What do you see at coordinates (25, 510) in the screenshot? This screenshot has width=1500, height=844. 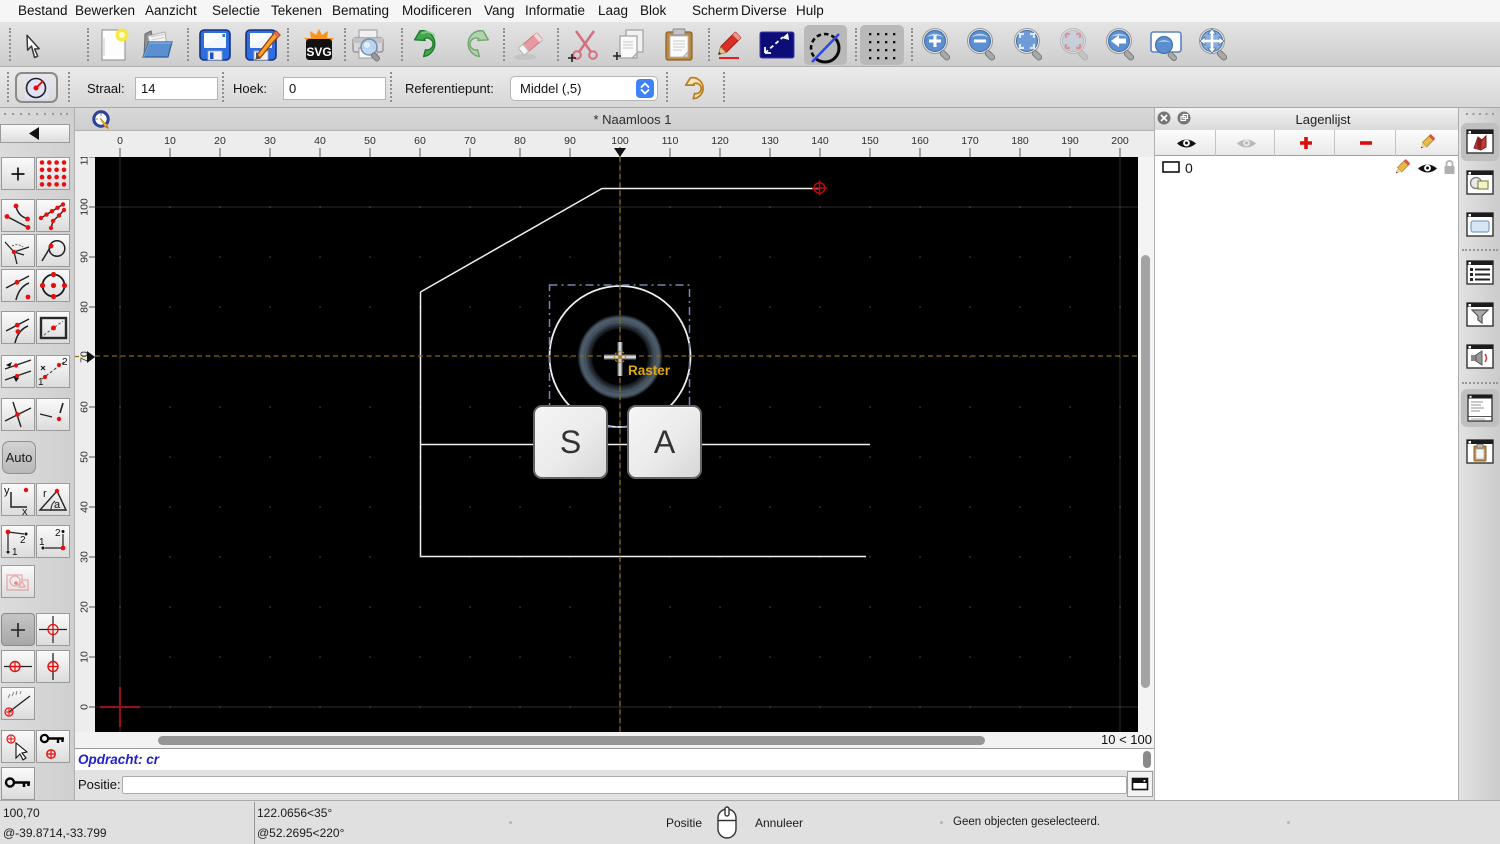 I see `svg-text: x` at bounding box center [25, 510].